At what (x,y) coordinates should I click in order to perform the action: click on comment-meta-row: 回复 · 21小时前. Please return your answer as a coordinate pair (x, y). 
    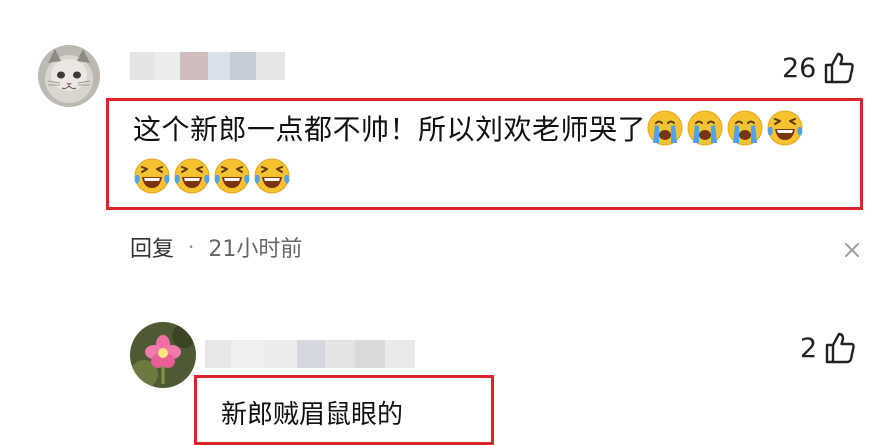
    Looking at the image, I should click on (216, 247).